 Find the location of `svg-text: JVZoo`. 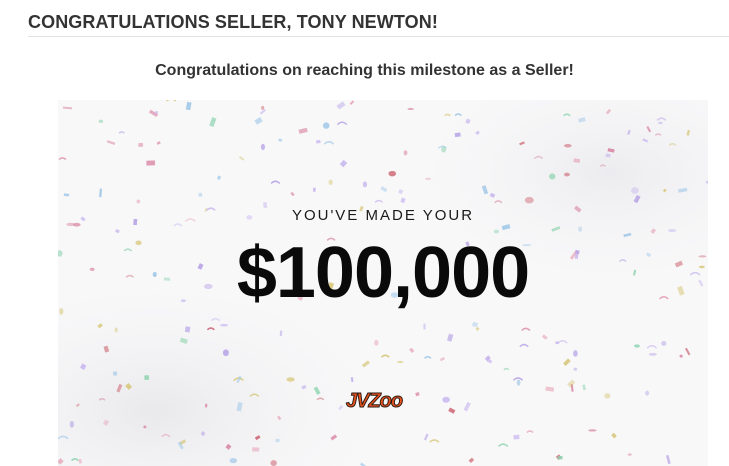

svg-text: JVZoo is located at coordinates (374, 401).